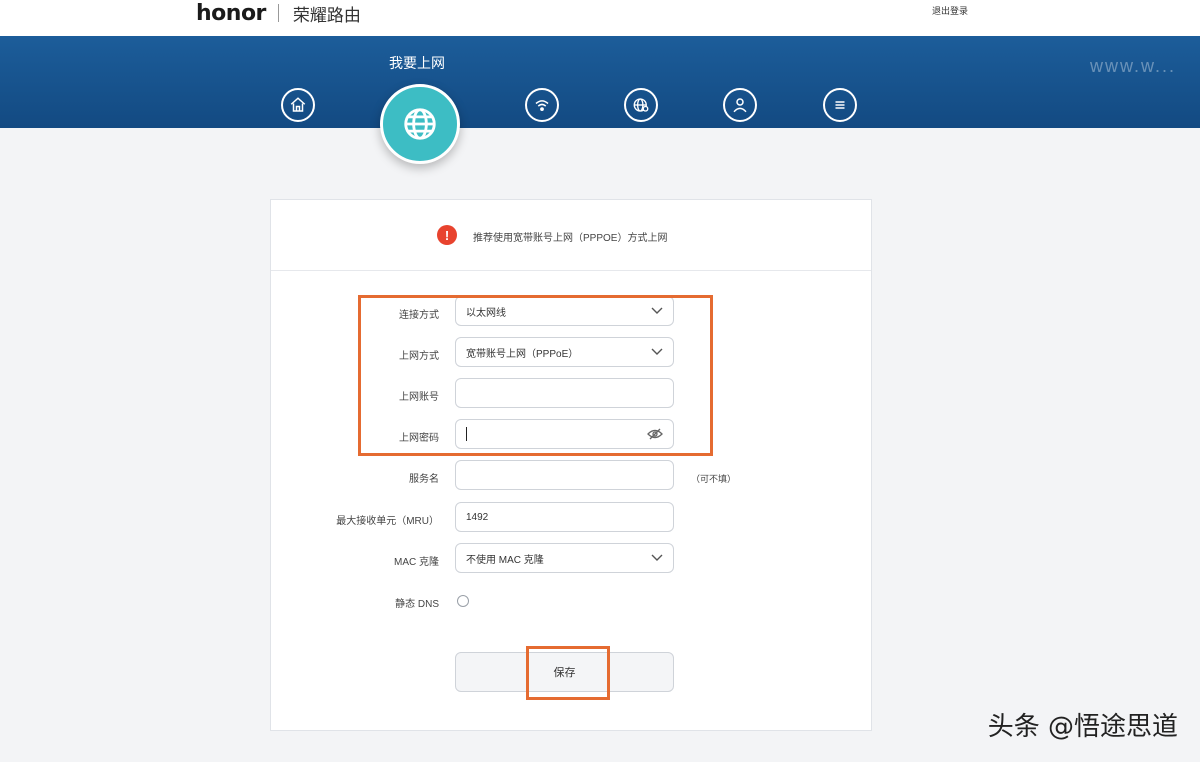  Describe the element at coordinates (714, 479) in the screenshot. I see `service-hint: （可不填）` at that location.